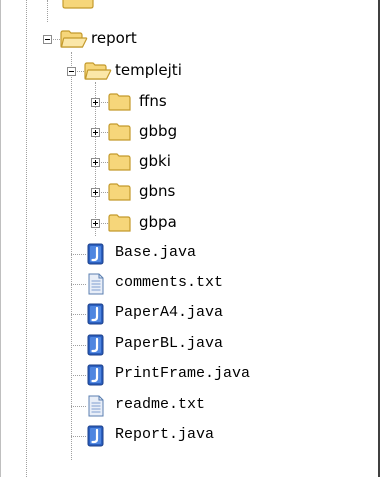 Image resolution: width=384 pixels, height=477 pixels. Describe the element at coordinates (169, 344) in the screenshot. I see `tree-item-label: PaperBL.java` at that location.